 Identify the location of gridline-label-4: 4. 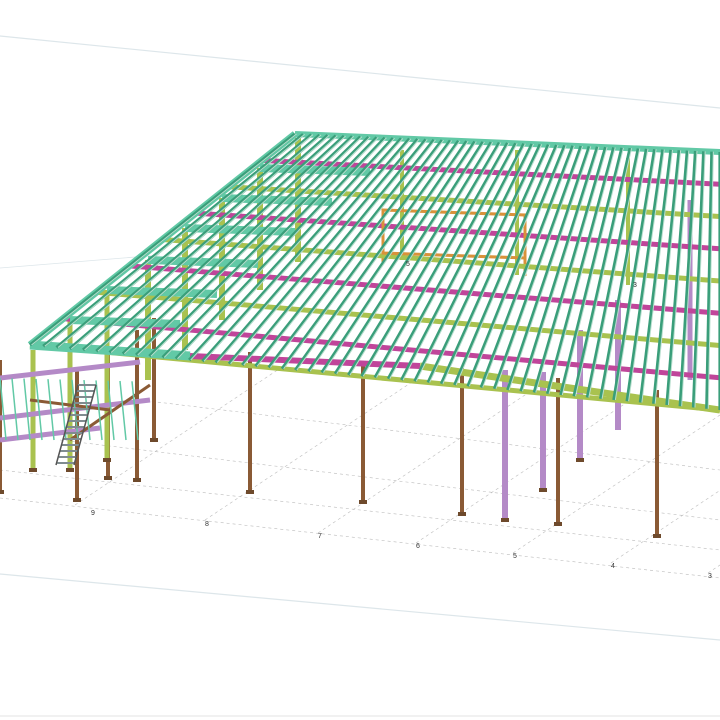
(613, 566).